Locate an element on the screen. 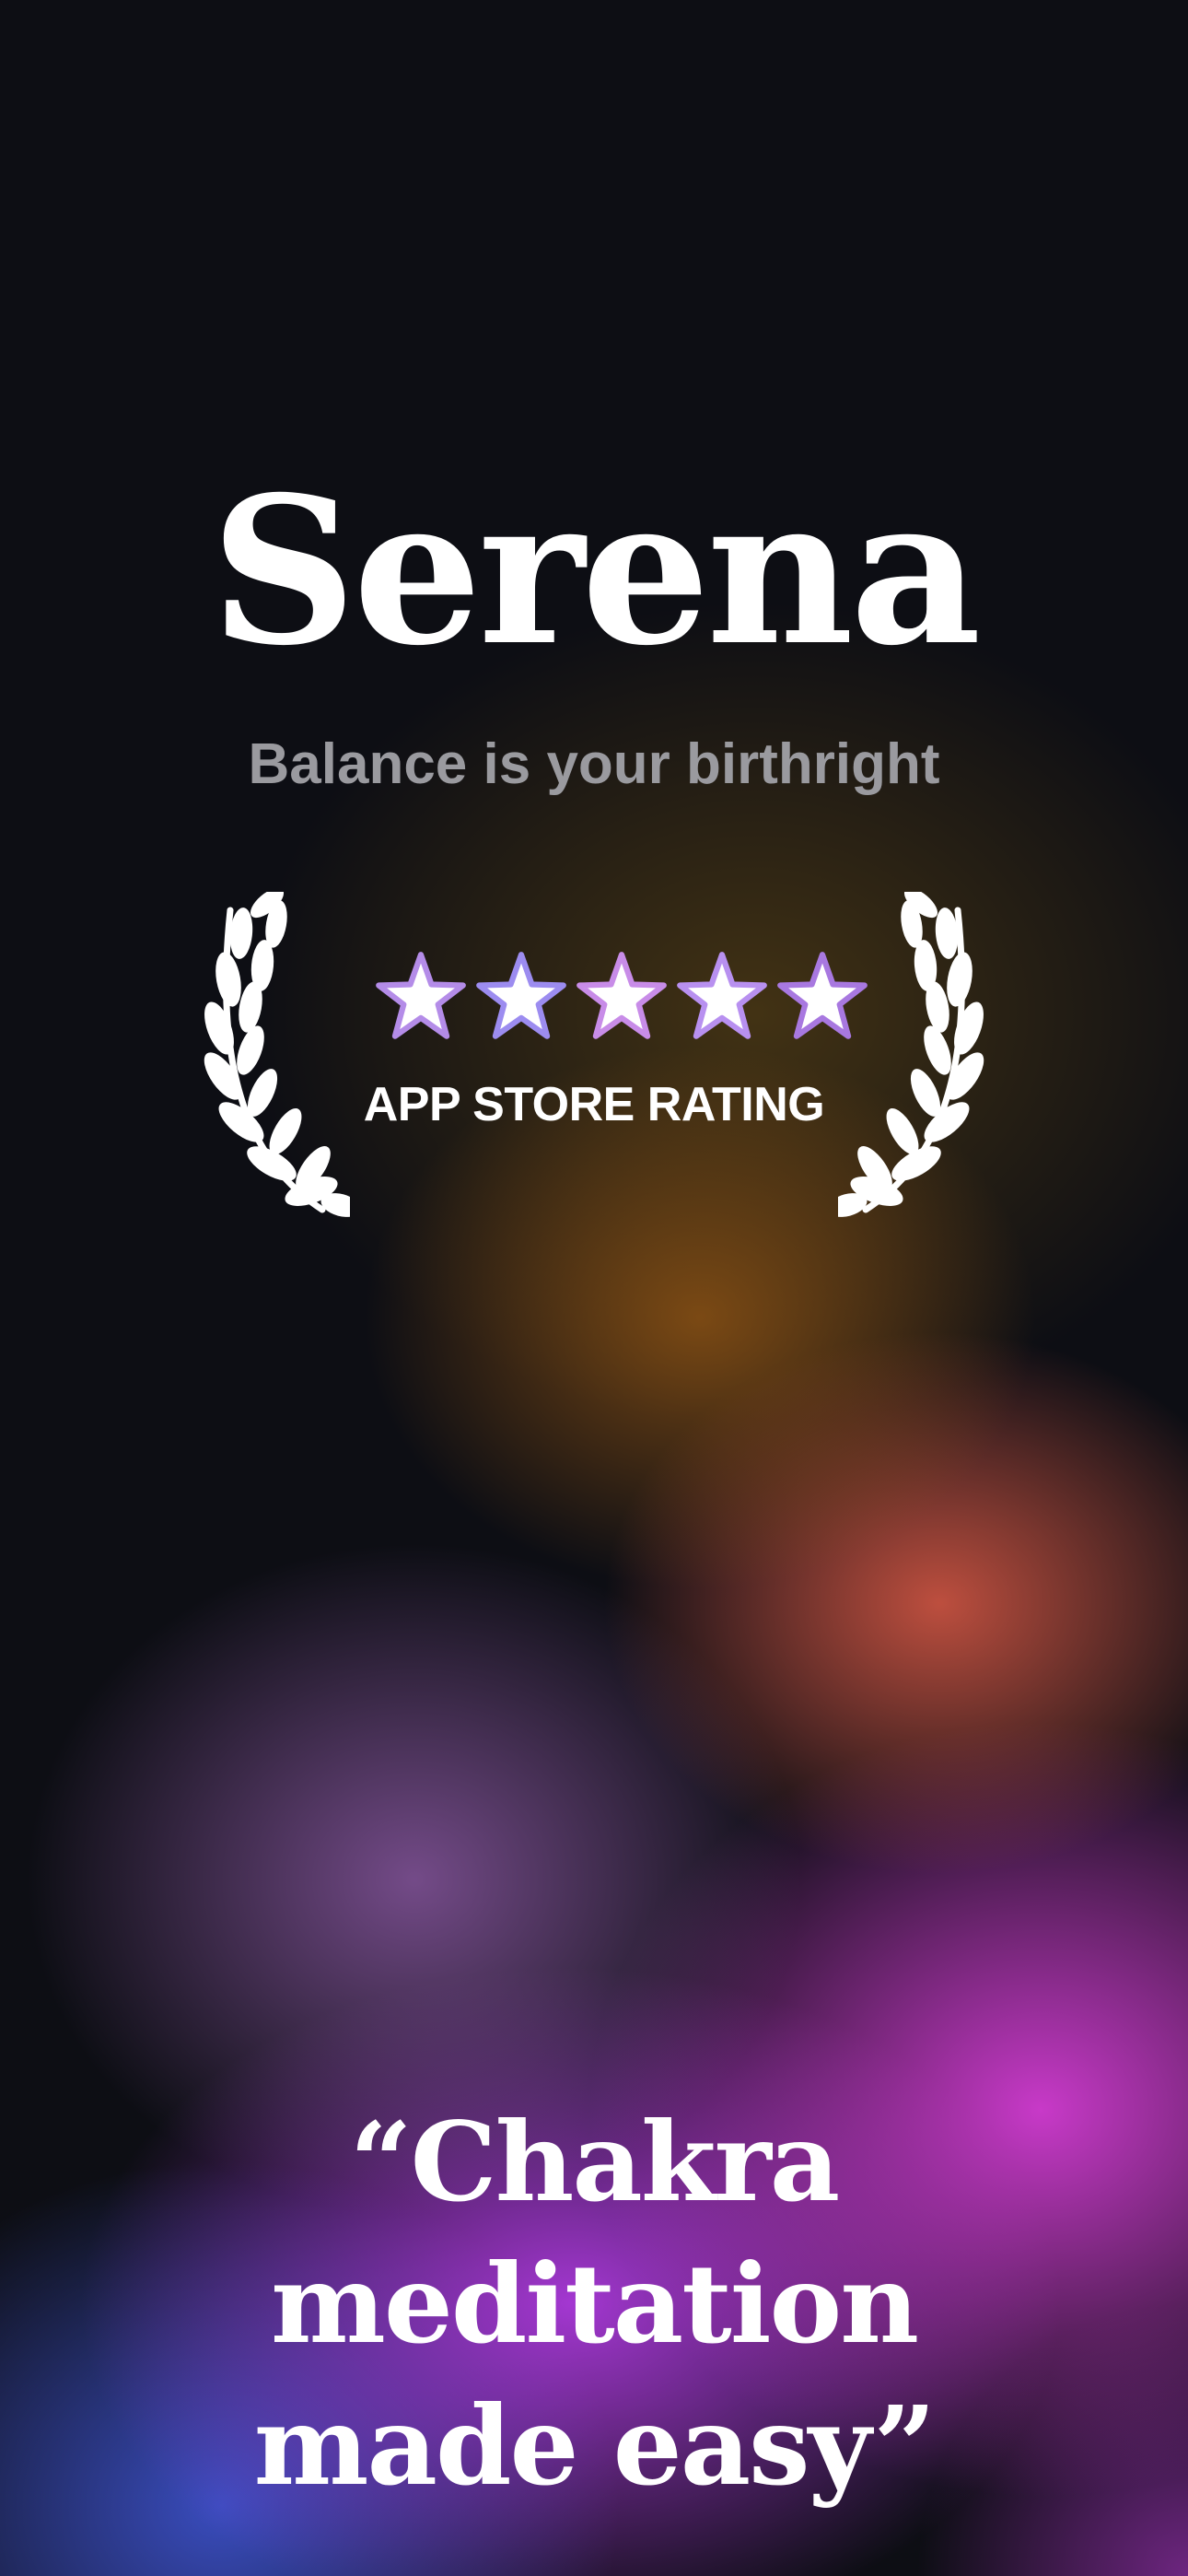 Image resolution: width=1188 pixels, height=2576 pixels. laurel-right-icon is located at coordinates (911, 1054).